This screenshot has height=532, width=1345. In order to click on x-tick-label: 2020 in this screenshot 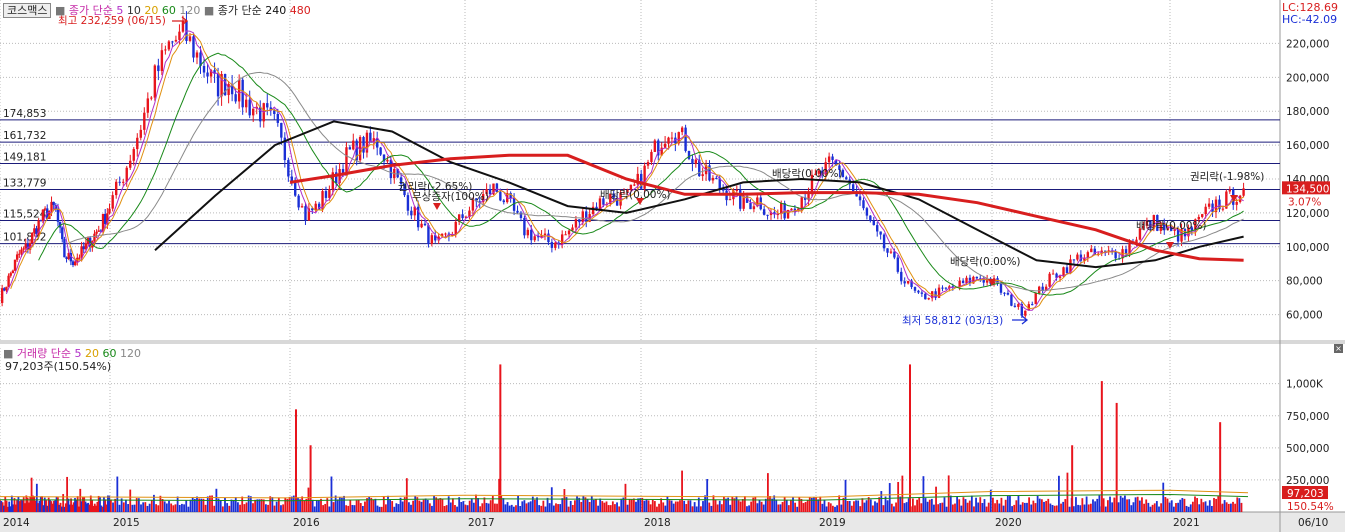, I will do `click(1008, 523)`.